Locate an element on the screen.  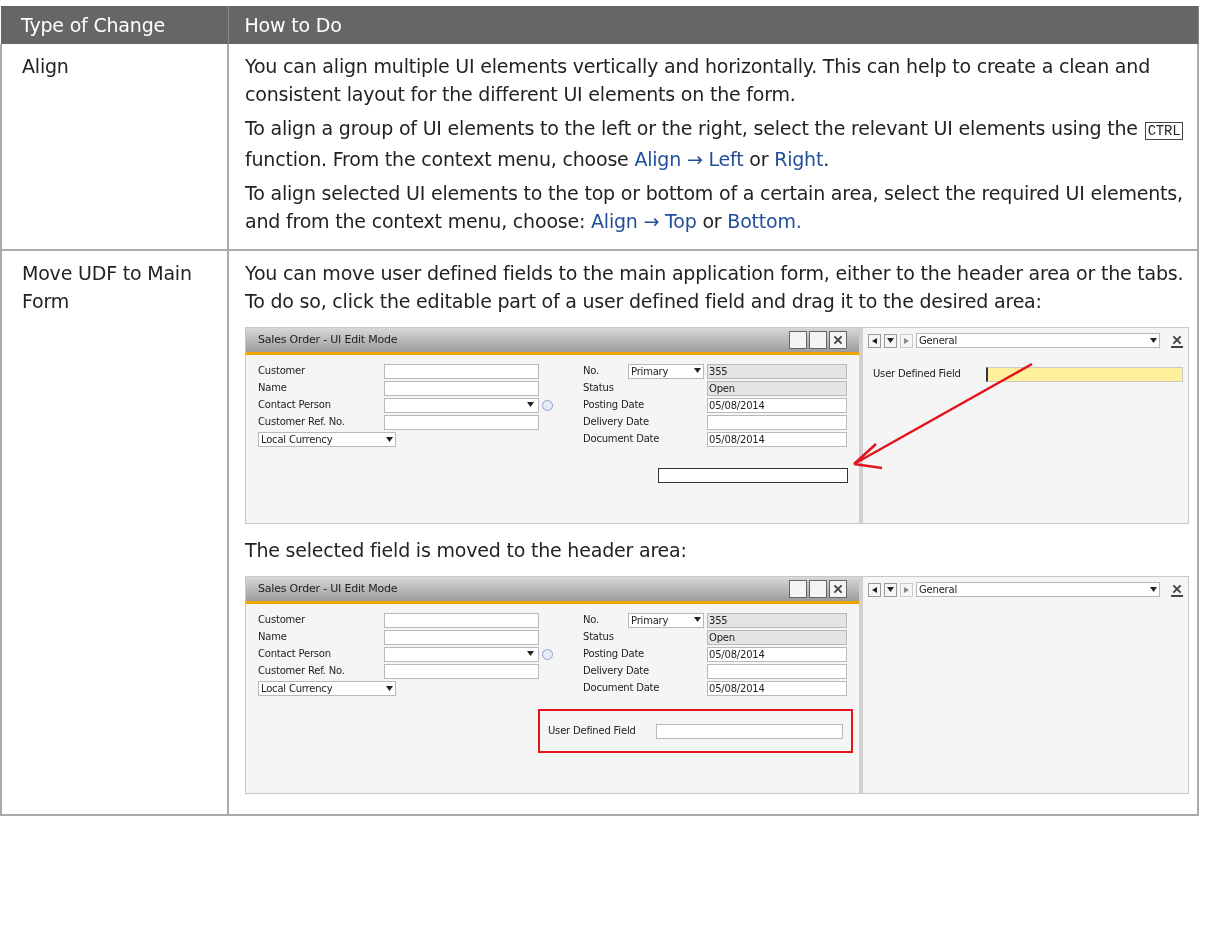
menu-path: Bottom. is located at coordinates (764, 221).